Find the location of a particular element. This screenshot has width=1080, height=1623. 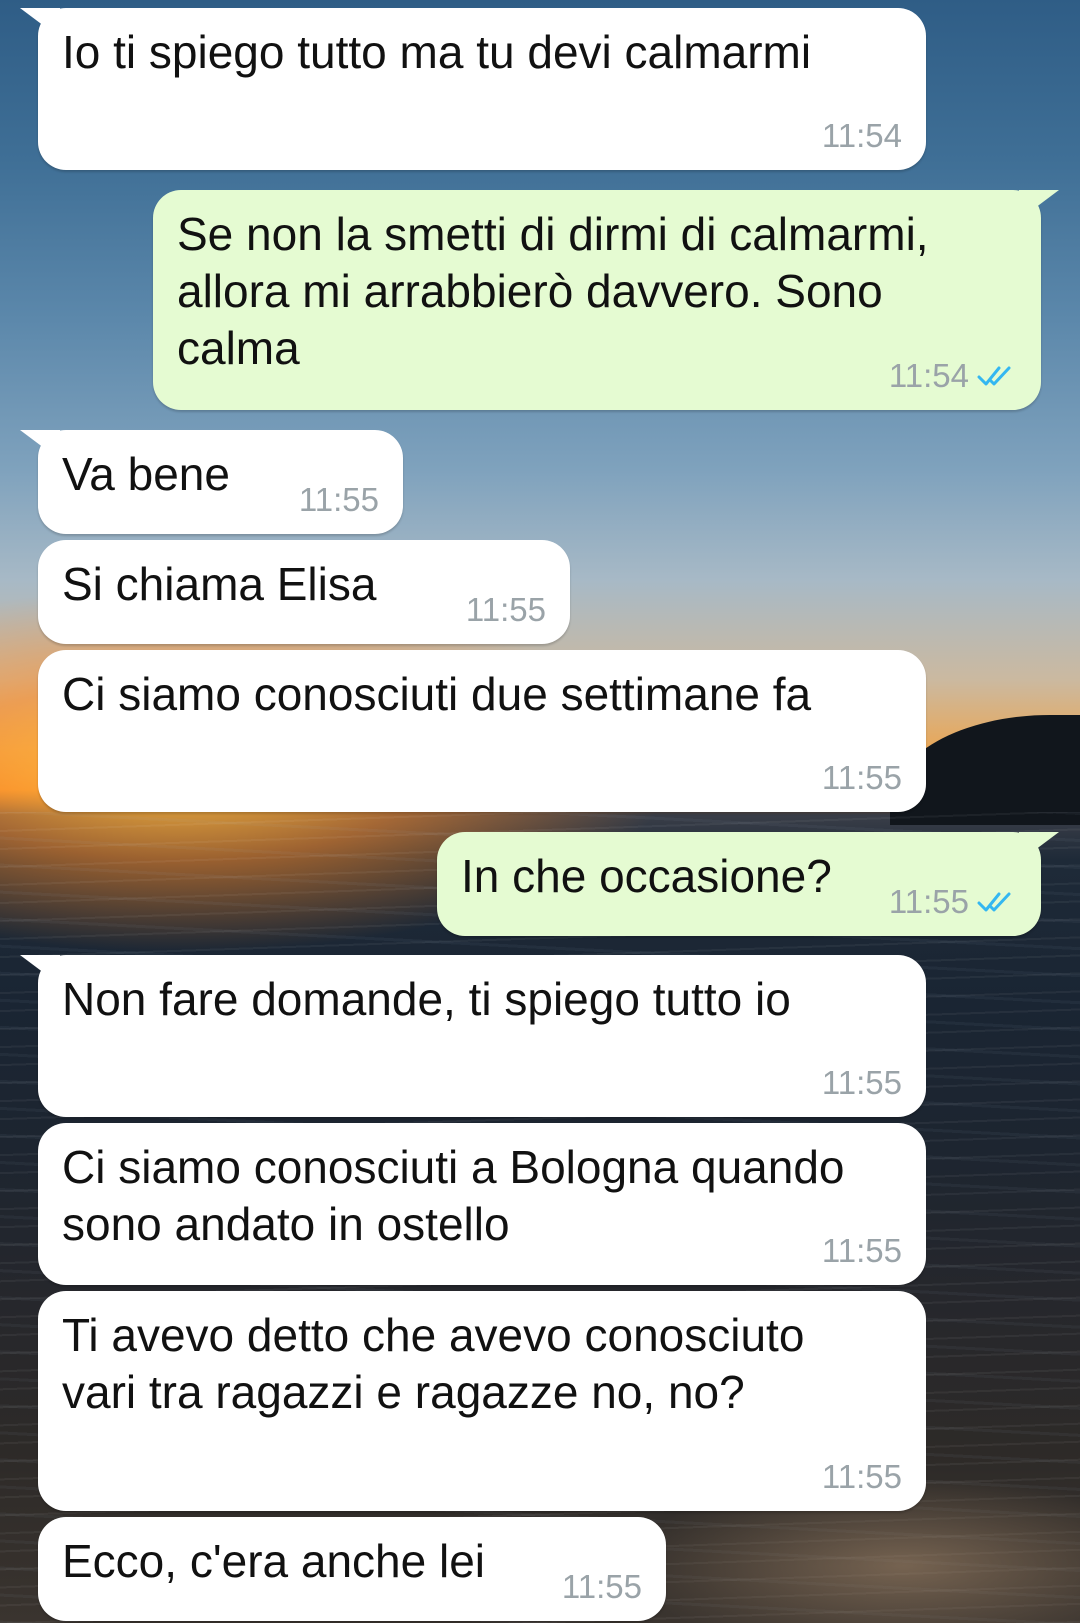

message-text: Ecco, c'era anche lei is located at coordinates (274, 1561).